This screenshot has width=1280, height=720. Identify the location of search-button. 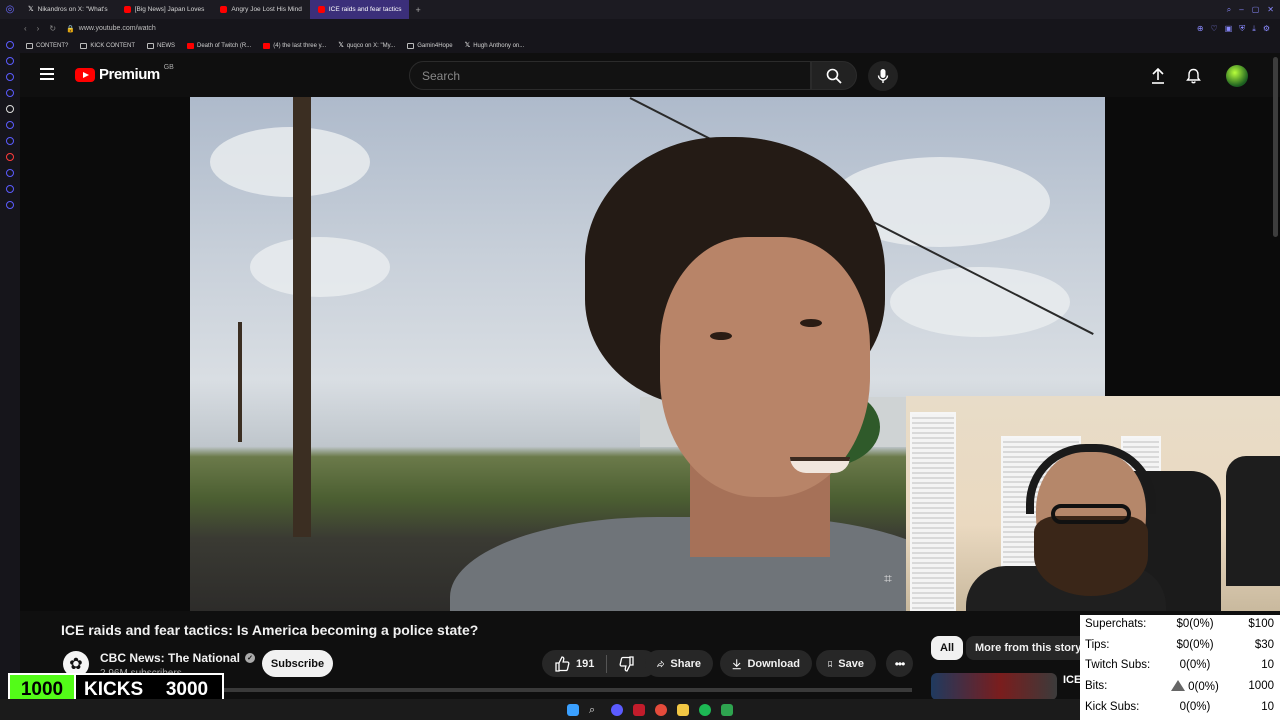
(834, 75).